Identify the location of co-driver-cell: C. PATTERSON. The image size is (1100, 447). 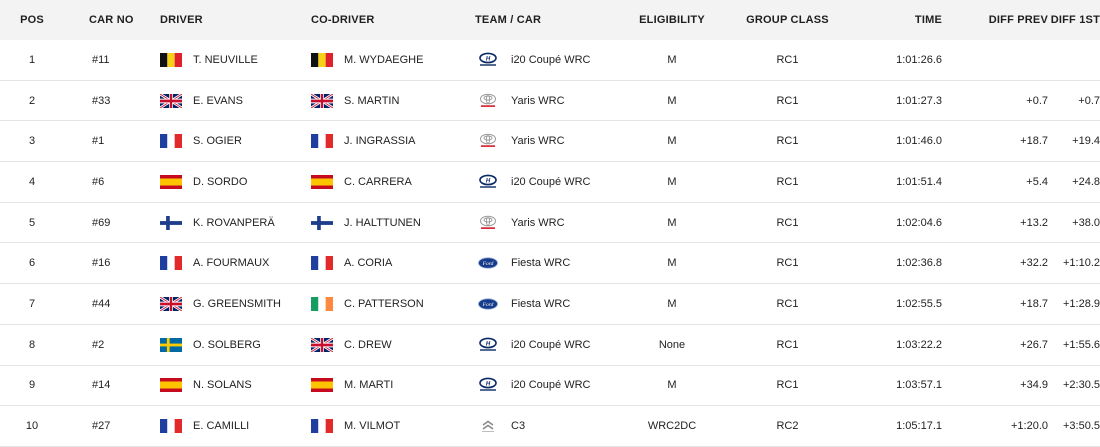
(393, 303).